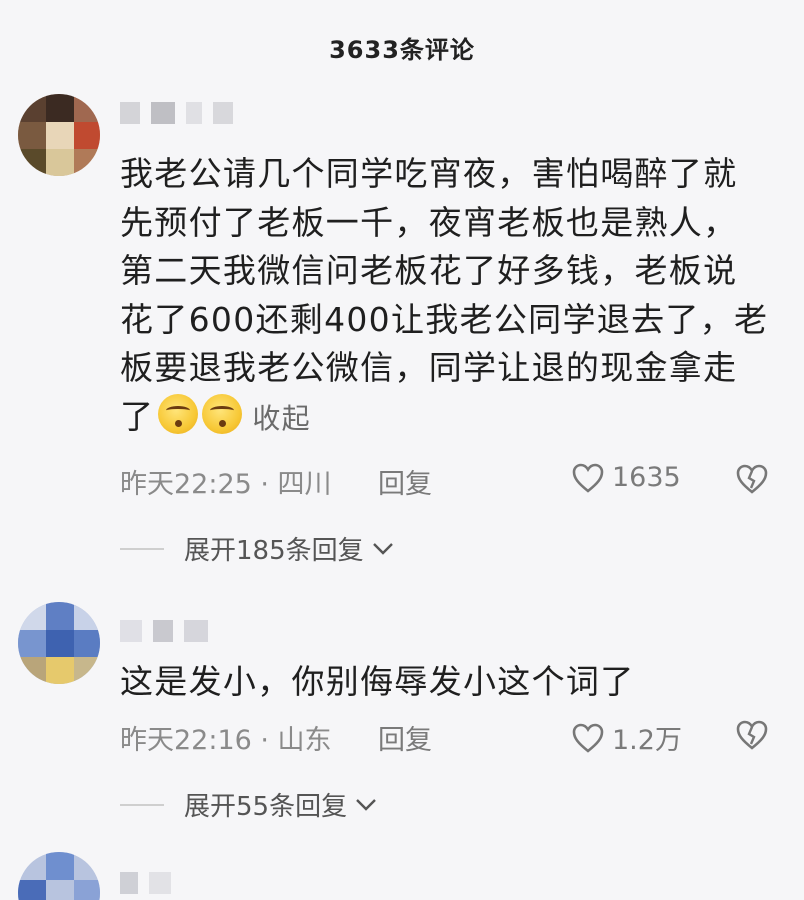 The image size is (804, 900). What do you see at coordinates (647, 740) in the screenshot?
I see `like-count: 1.2万` at bounding box center [647, 740].